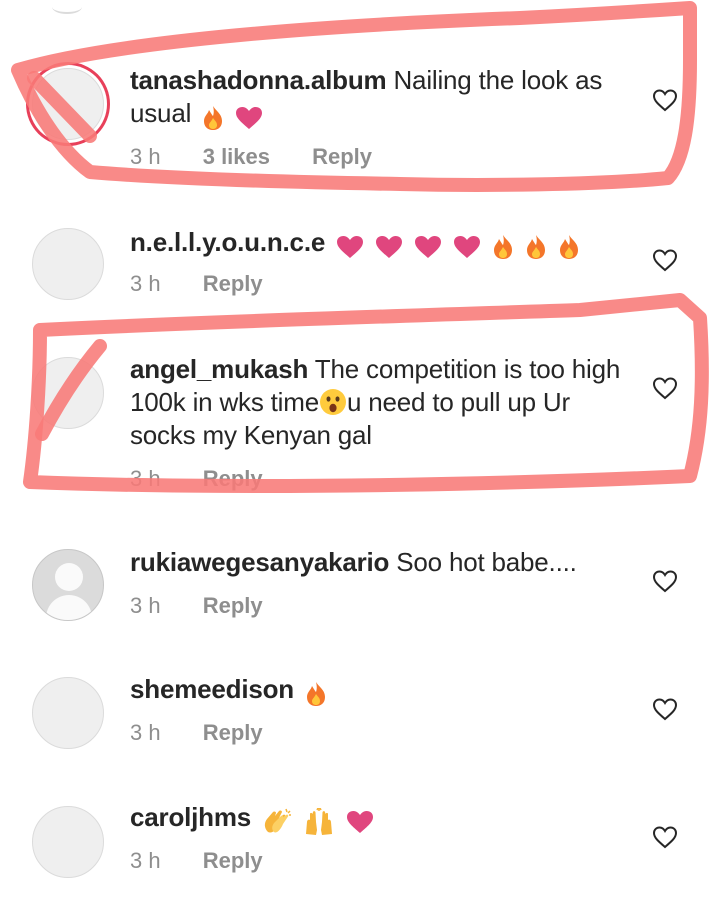  I want to click on comment-text: n.e.l.l.y.o.u.n.c.e, so click(390, 244).